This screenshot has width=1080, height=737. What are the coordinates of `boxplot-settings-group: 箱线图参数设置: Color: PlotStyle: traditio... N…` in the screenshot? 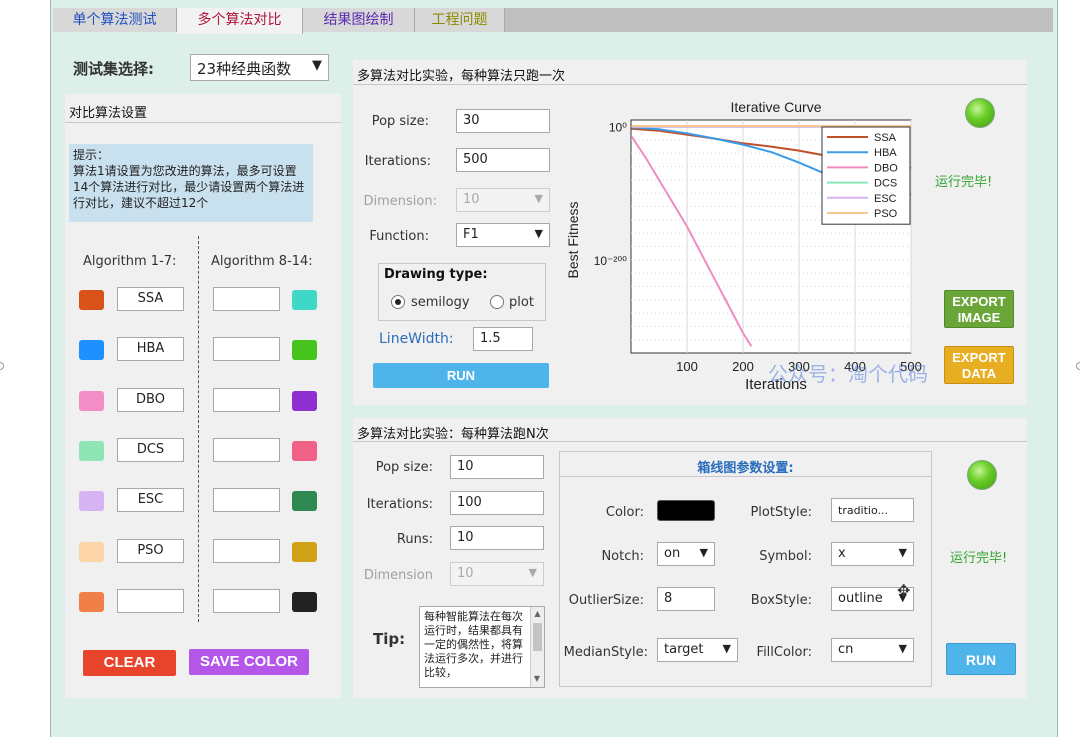 It's located at (745, 569).